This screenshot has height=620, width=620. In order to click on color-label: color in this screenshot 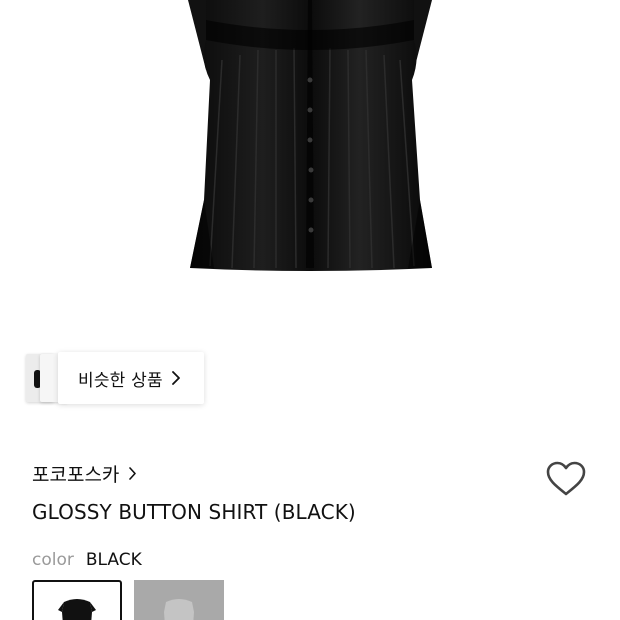, I will do `click(53, 560)`.